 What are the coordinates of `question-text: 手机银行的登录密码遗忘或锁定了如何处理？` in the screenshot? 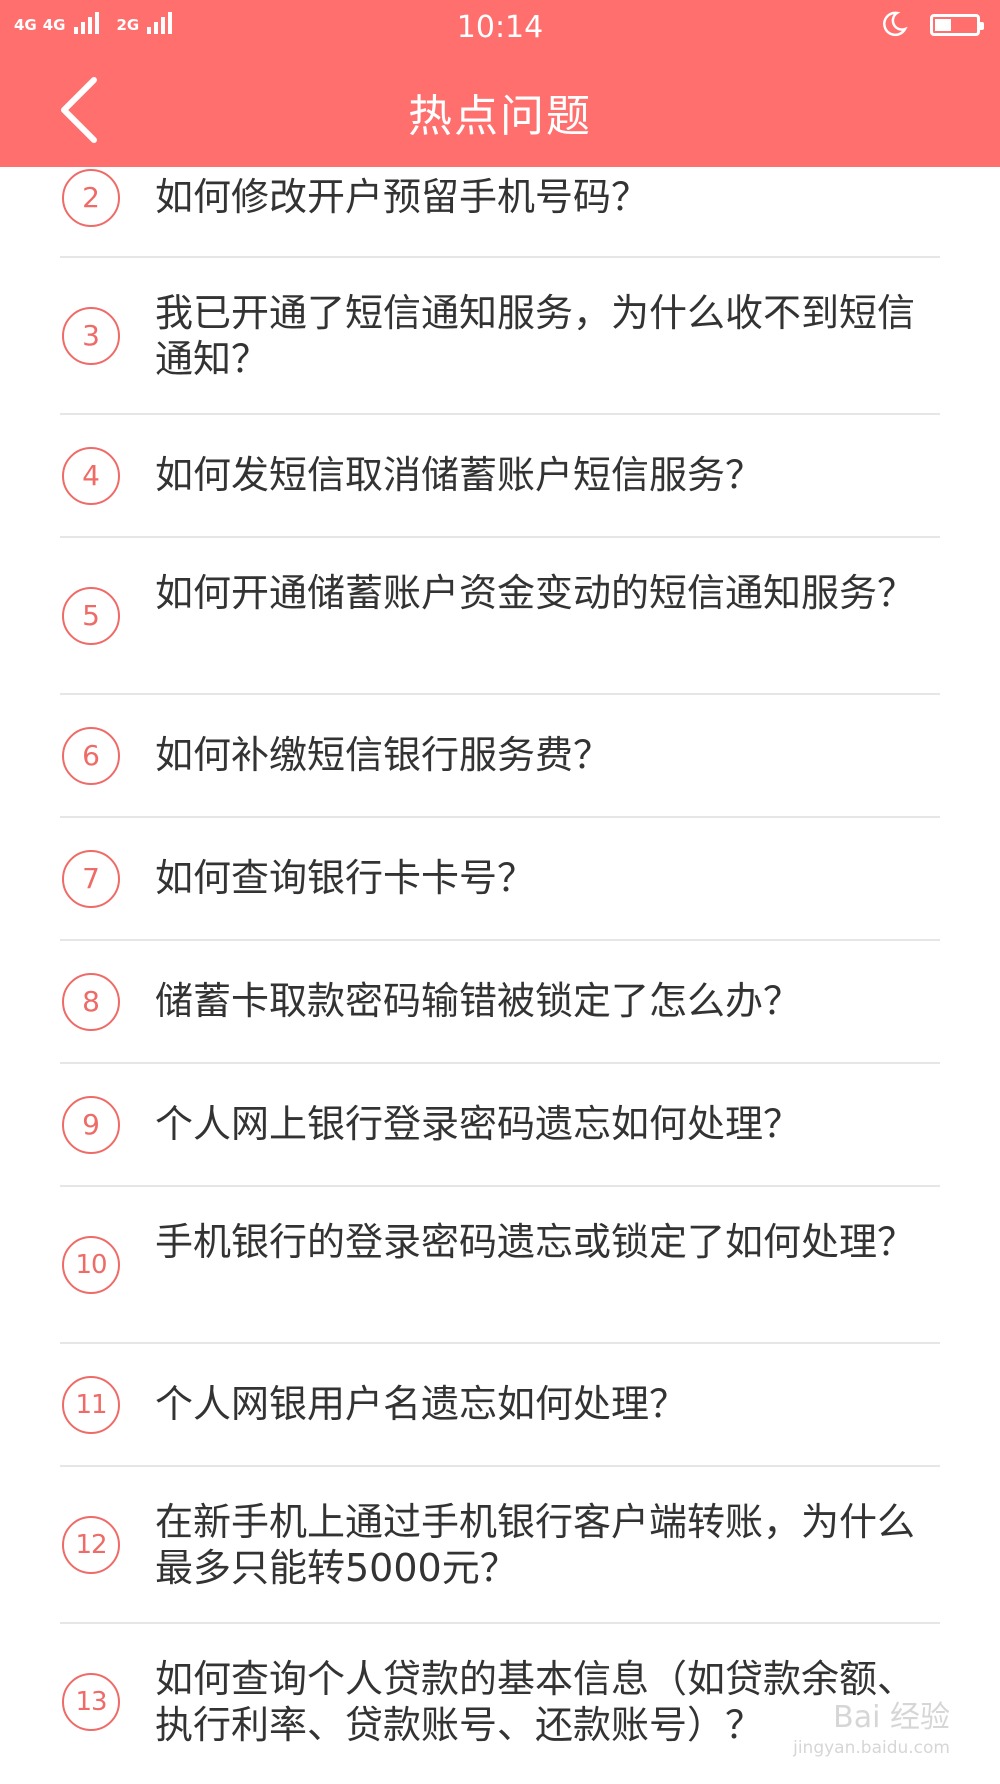 It's located at (550, 1242).